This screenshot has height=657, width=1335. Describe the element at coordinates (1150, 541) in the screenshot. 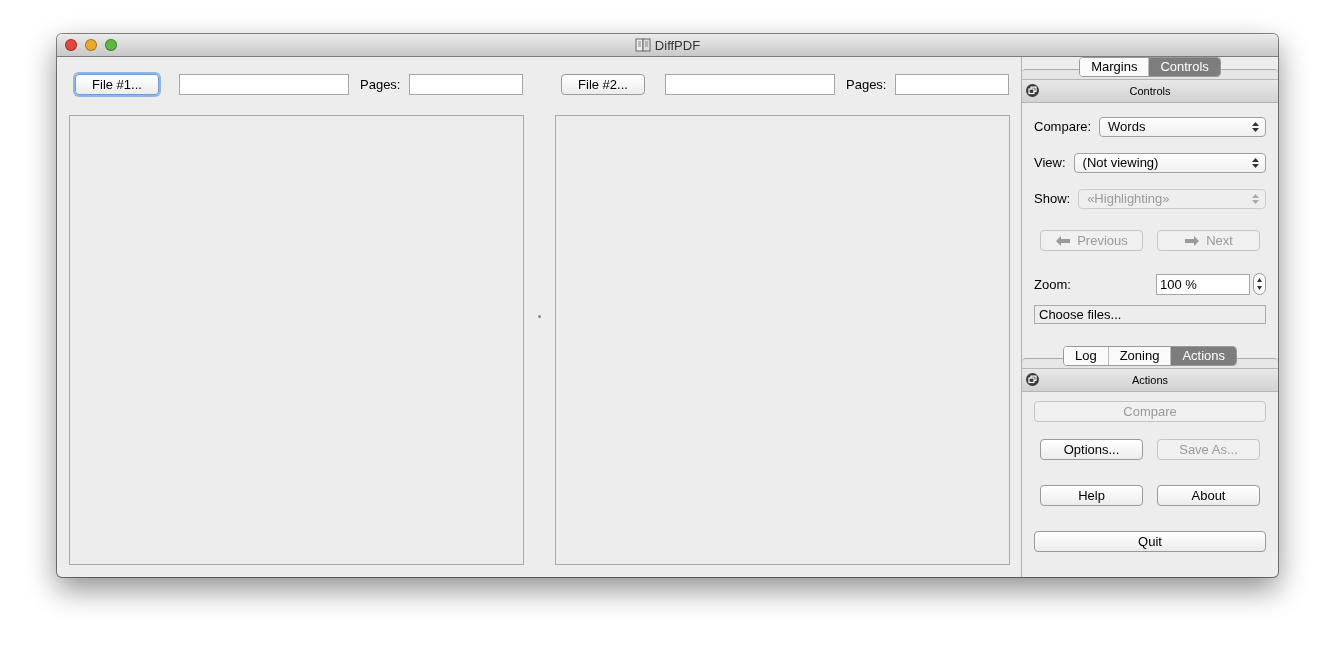

I see `action-button: Quit` at that location.